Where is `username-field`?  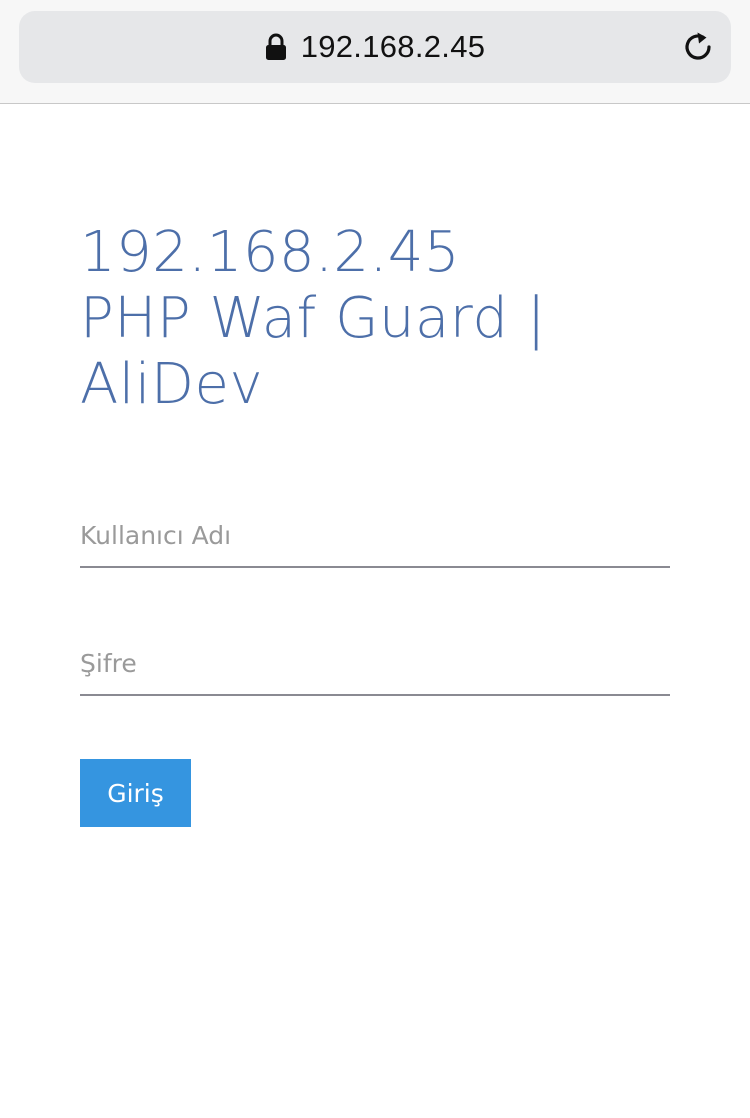
username-field is located at coordinates (375, 537).